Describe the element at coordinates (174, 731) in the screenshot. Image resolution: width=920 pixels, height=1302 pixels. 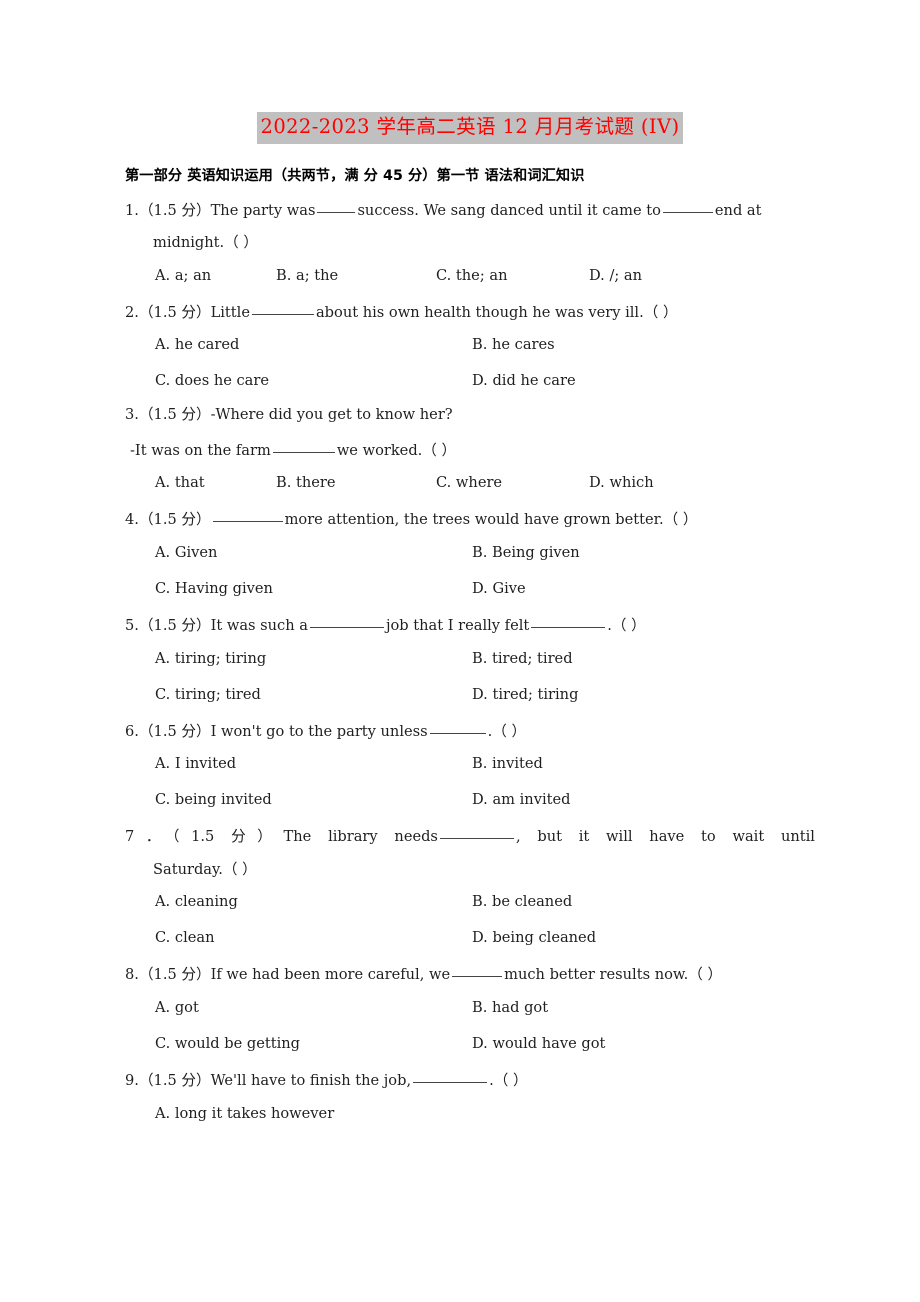
I see `question-6-points: （1.5 分）` at that location.